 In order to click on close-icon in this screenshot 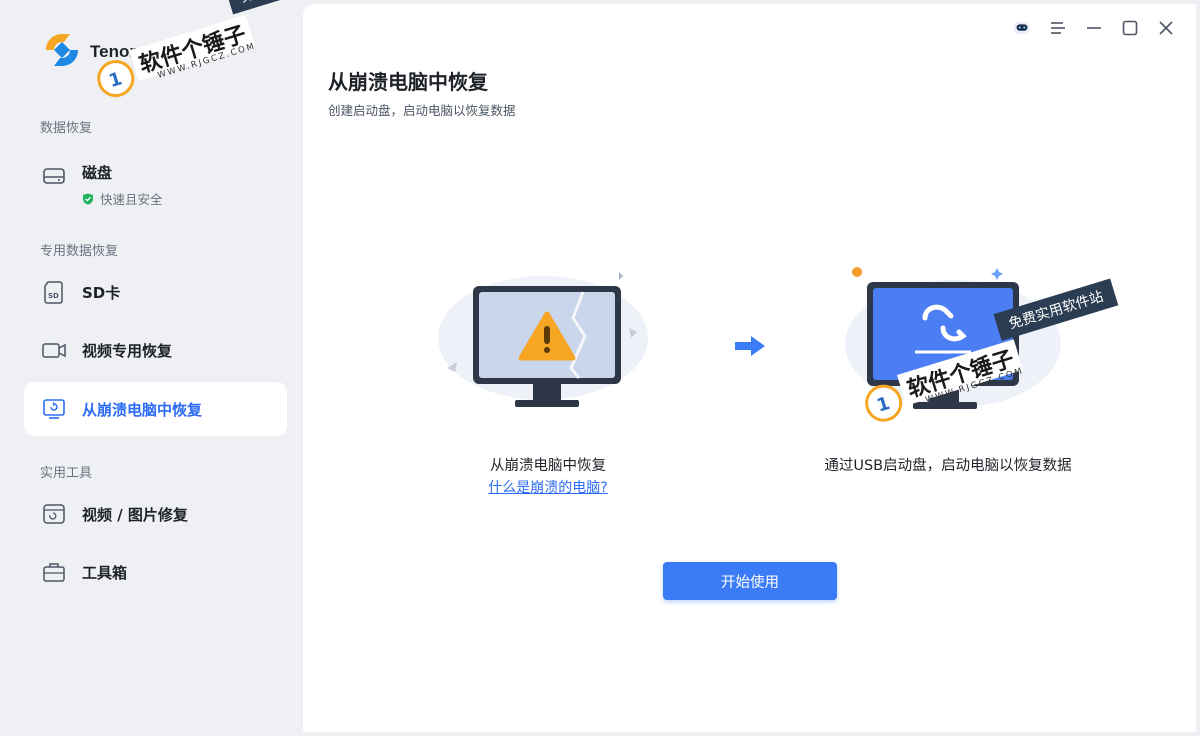, I will do `click(1166, 28)`.